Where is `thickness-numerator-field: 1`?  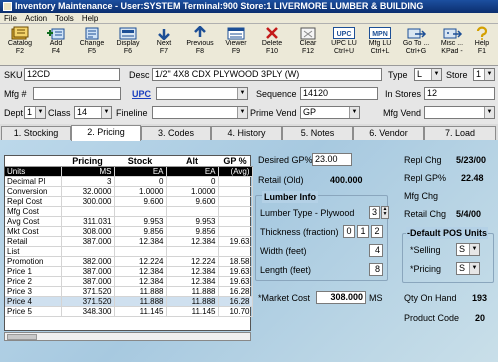
thickness-numerator-field: 1 is located at coordinates (363, 231).